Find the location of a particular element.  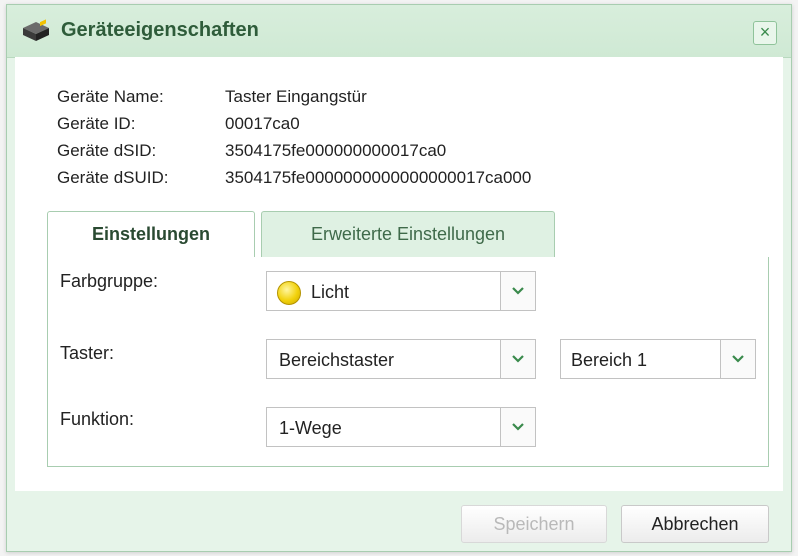

info-value: 3504175fe0000000000000000017ca000 is located at coordinates (378, 177).